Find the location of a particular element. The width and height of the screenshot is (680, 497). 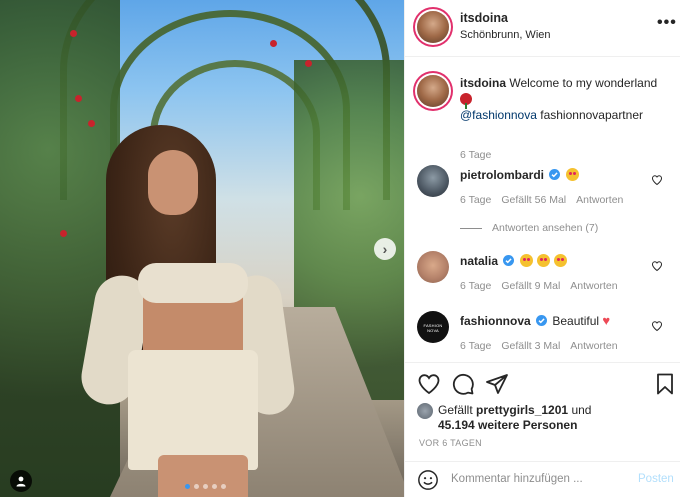

comment-likes: Gefällt 3 Mal is located at coordinates (530, 346).